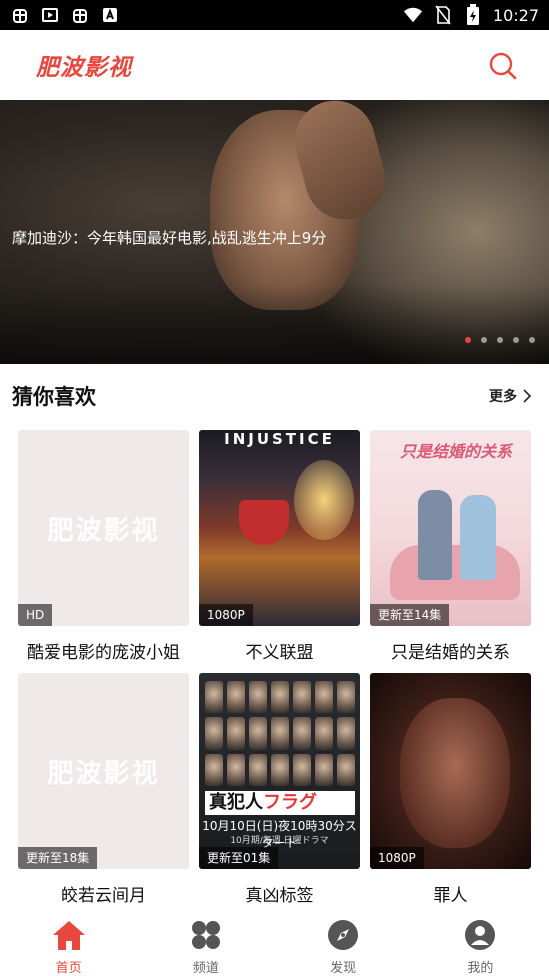 The width and height of the screenshot is (549, 976). What do you see at coordinates (65, 15) in the screenshot?
I see `status-bar-notifications` at bounding box center [65, 15].